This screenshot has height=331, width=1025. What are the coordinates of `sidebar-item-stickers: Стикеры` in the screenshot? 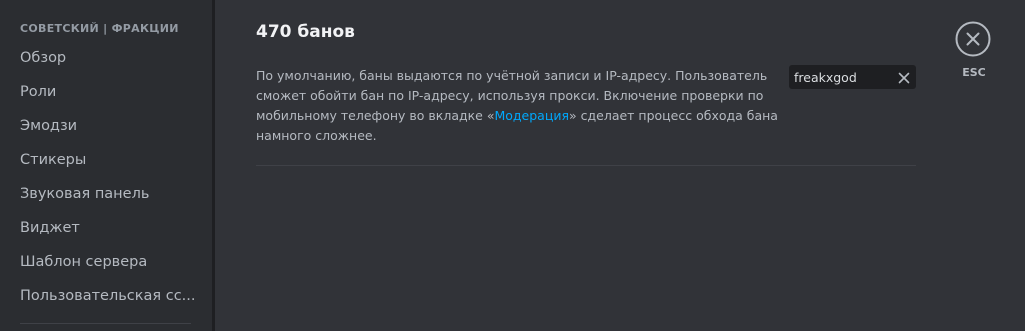 It's located at (108, 160).